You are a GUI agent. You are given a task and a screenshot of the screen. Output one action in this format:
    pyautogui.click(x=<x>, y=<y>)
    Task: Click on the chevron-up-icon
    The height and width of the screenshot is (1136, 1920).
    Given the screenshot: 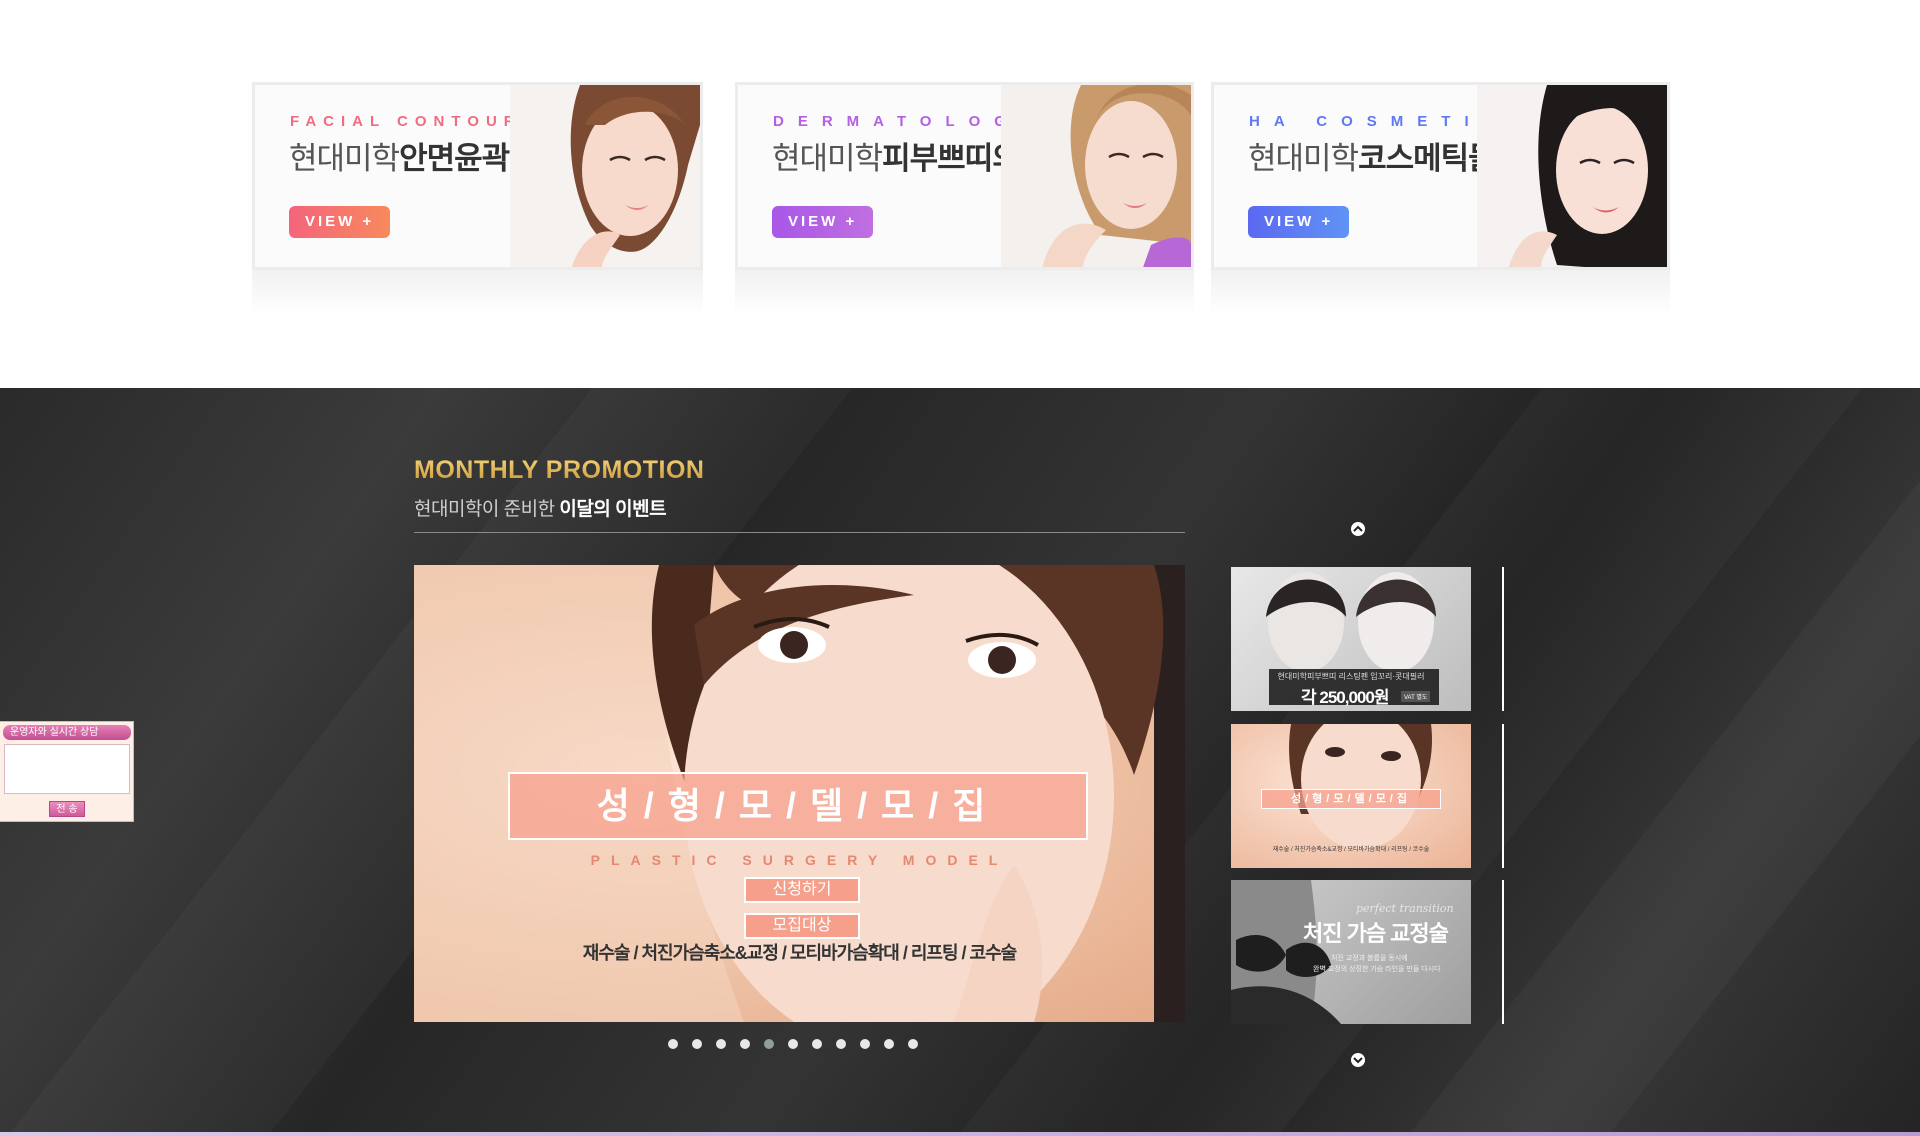 What is the action you would take?
    pyautogui.click(x=1358, y=529)
    